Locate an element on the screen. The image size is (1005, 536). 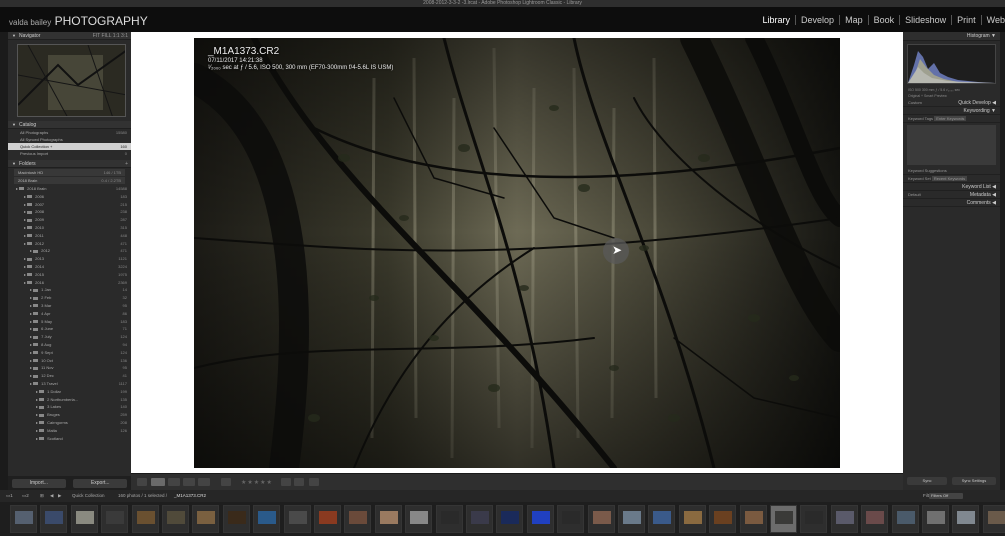
rotate-right-icon is located at coordinates (299, 482).